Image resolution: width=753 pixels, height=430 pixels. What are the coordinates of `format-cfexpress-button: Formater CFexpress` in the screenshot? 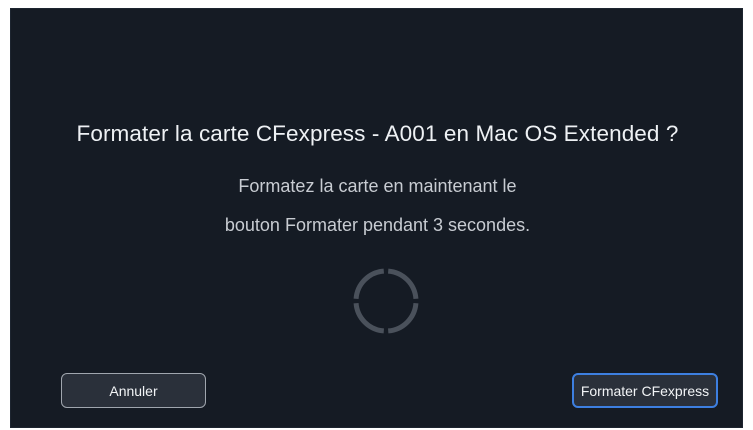 It's located at (645, 390).